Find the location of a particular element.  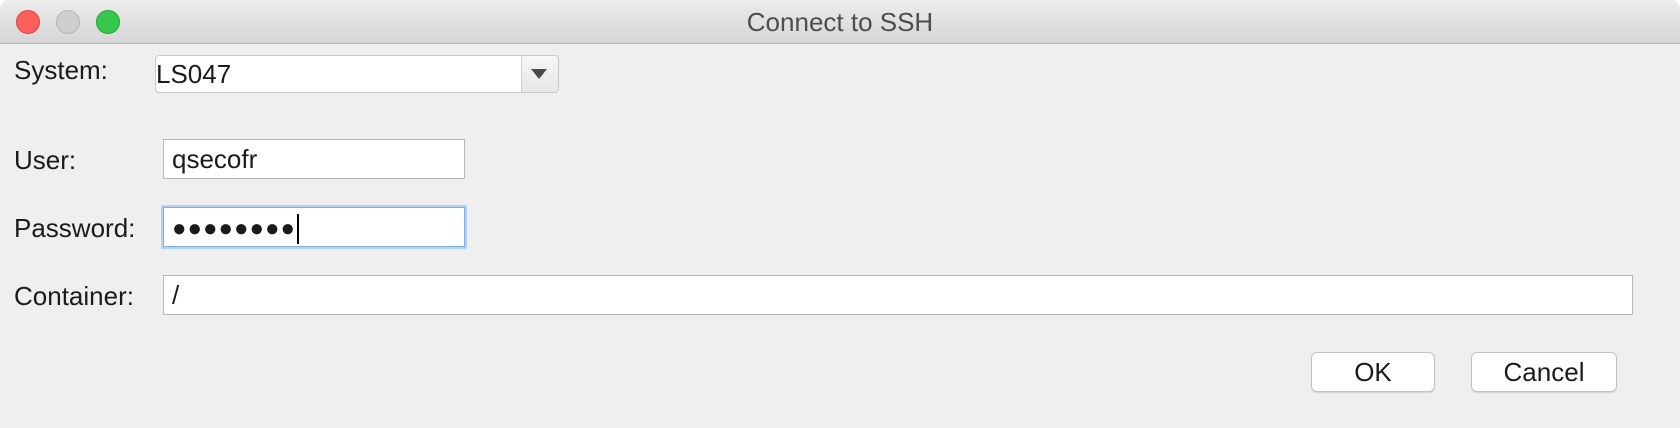

password-label: Password: is located at coordinates (75, 228).